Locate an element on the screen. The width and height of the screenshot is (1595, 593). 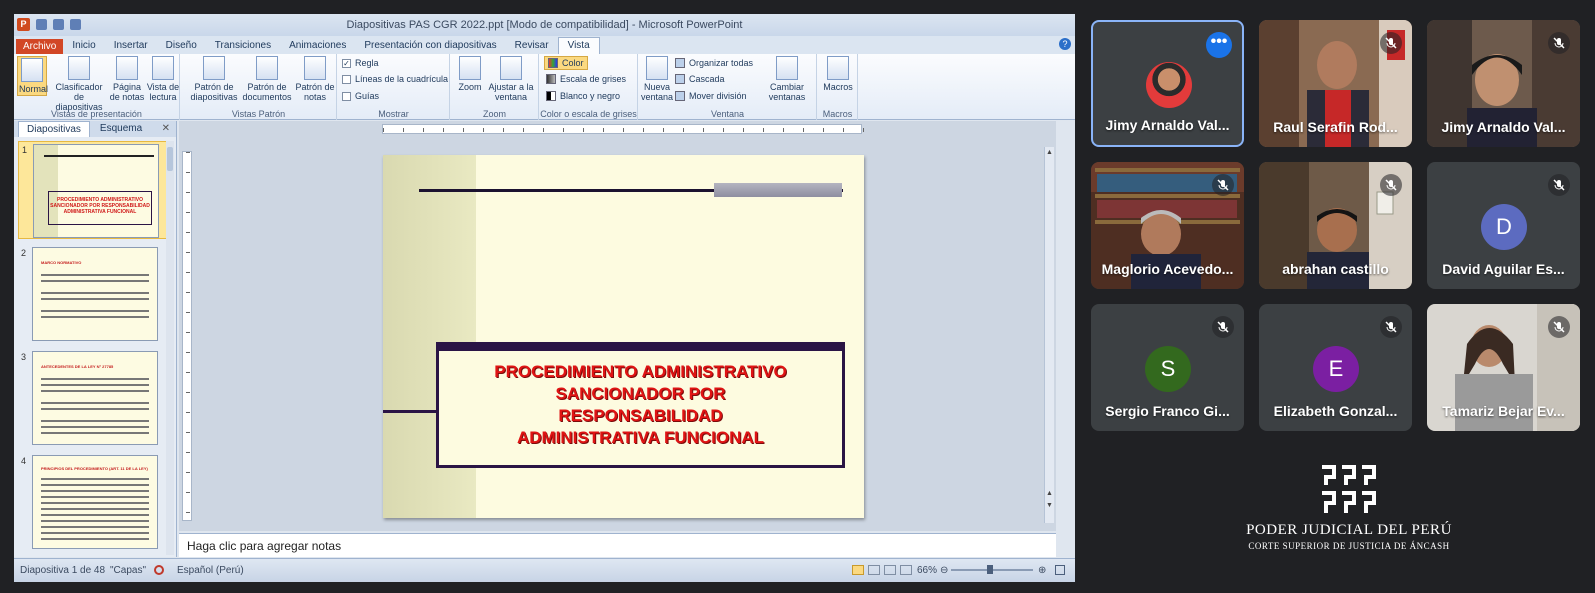
macros-icon is located at coordinates (838, 68).